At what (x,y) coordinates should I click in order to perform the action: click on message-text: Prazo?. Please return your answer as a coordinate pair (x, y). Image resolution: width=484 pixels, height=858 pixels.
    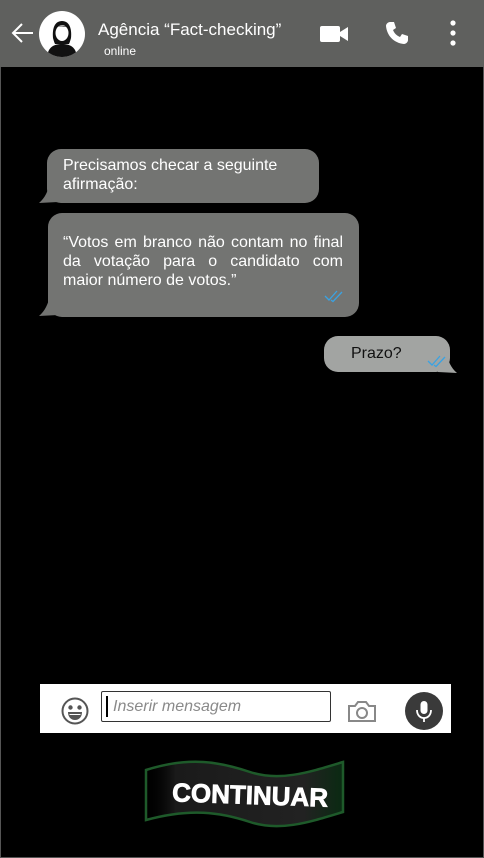
    Looking at the image, I should click on (376, 353).